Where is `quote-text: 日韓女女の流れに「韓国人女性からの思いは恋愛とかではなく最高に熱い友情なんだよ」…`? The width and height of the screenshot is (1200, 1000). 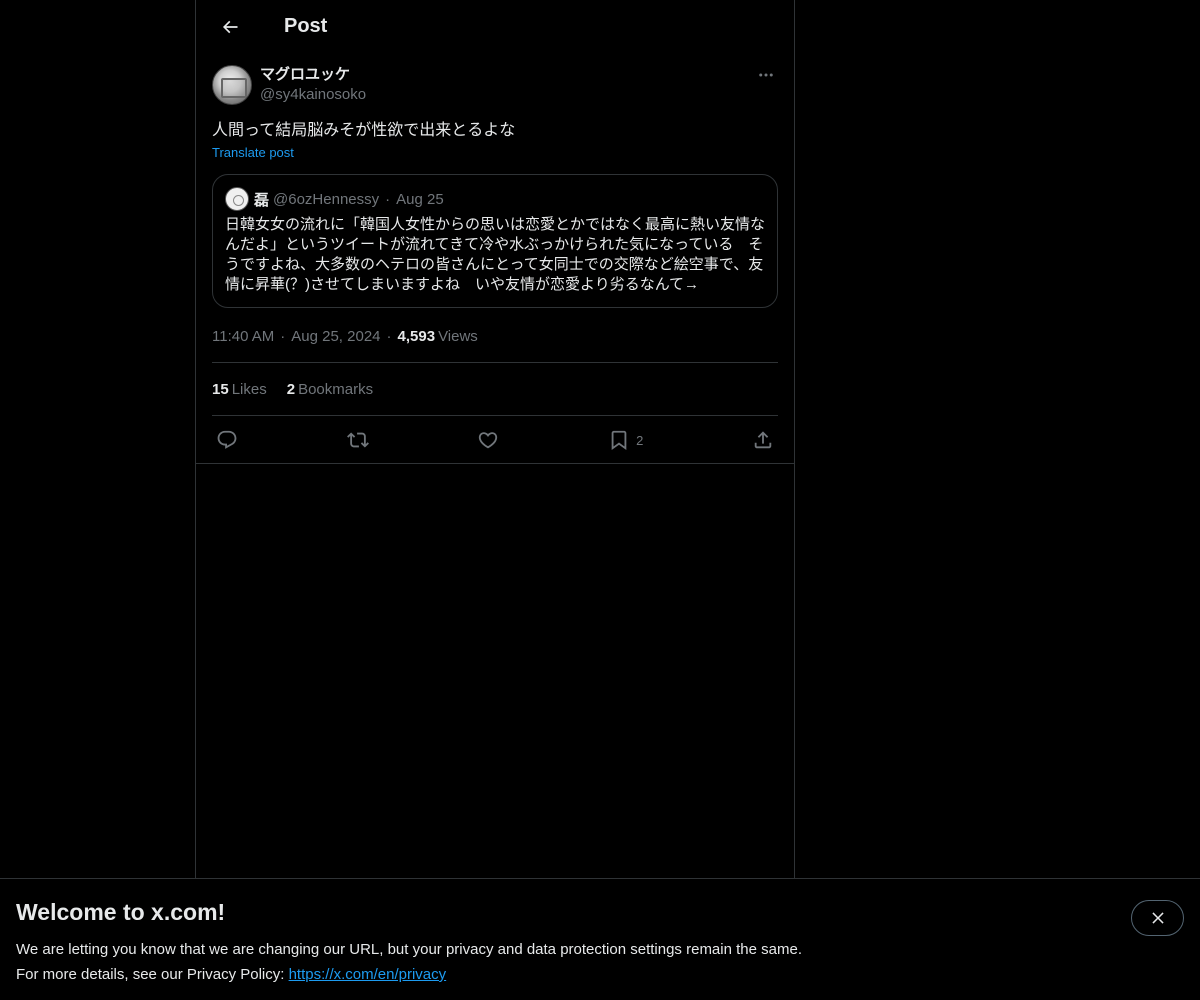 quote-text: 日韓女女の流れに「韓国人女性からの思いは恋愛とかではなく最高に熱い友情なんだよ」… is located at coordinates (495, 254).